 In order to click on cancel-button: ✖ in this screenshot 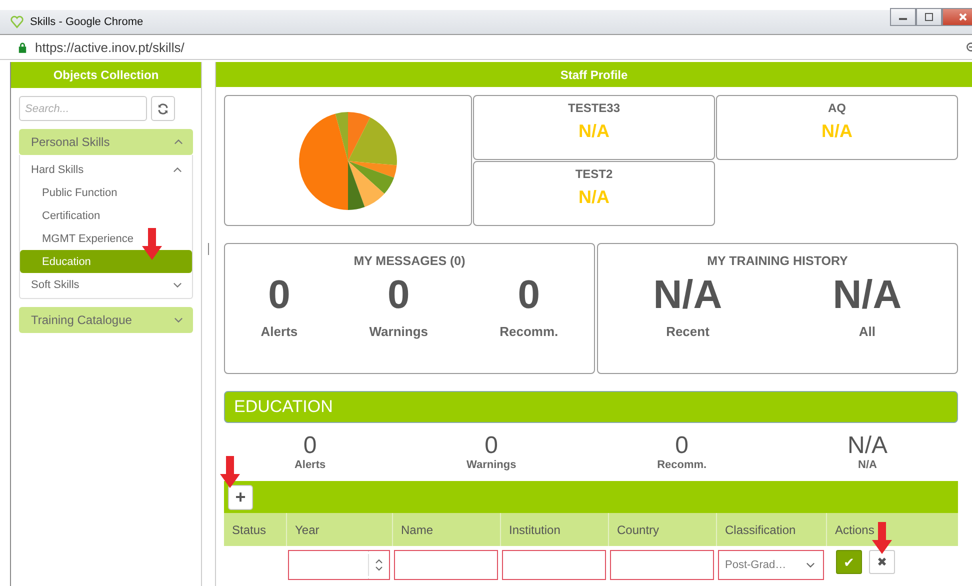, I will do `click(882, 562)`.